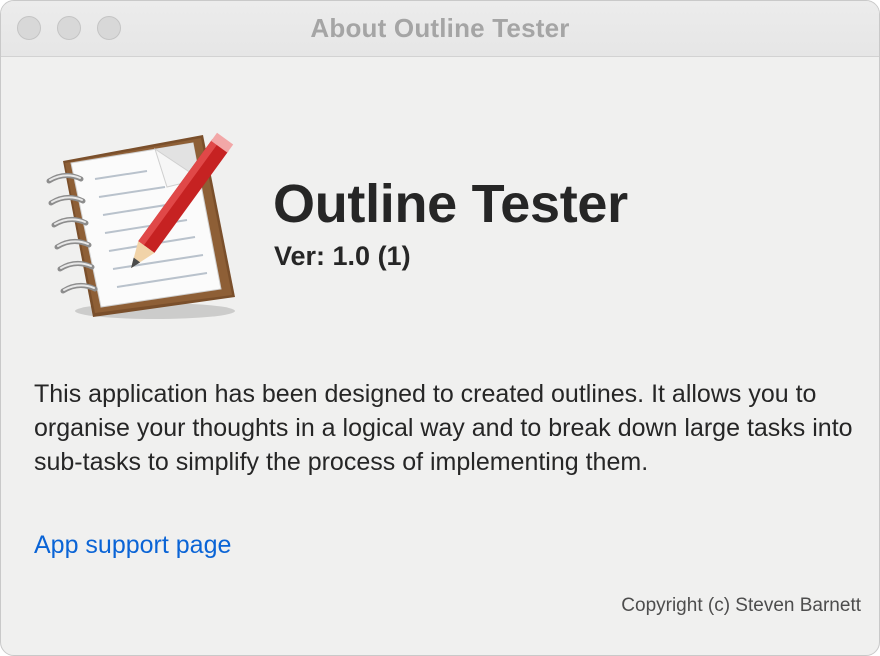 This screenshot has width=880, height=656. I want to click on title-bar: About Outline Tester, so click(440, 29).